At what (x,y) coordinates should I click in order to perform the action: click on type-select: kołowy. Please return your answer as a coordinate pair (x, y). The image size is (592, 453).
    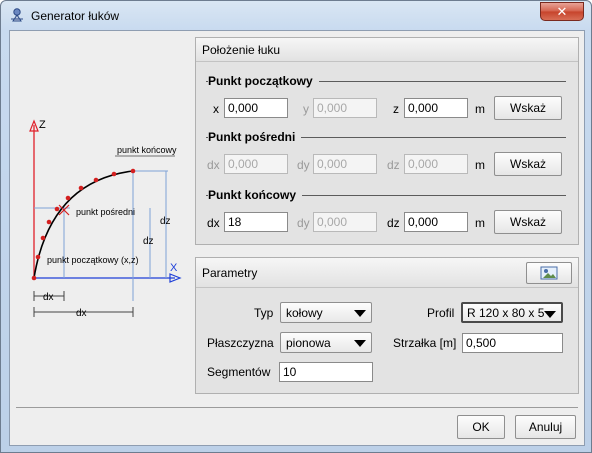
    Looking at the image, I should click on (326, 312).